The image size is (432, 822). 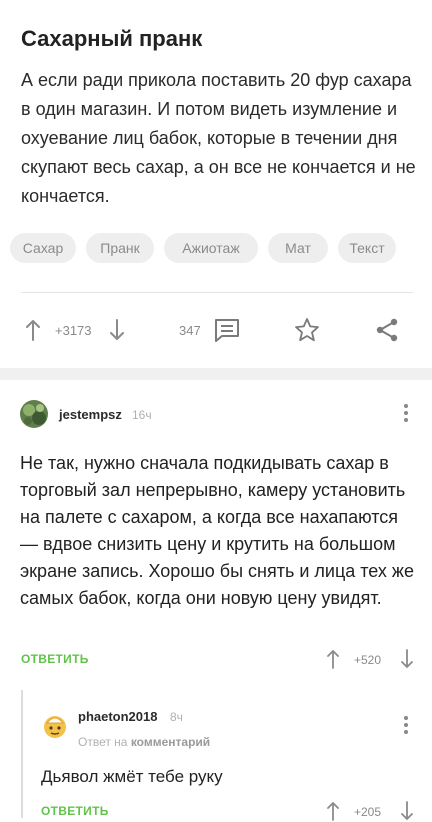 I want to click on tag-list: Сахар Пранк Ажиотаж Мат Текст, so click(x=220, y=249).